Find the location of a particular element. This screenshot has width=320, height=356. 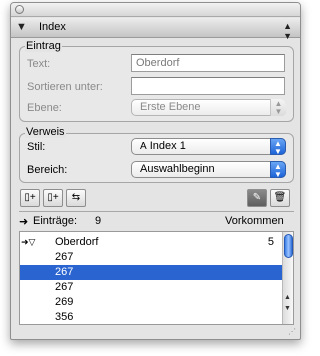

entries-label: Einträge: is located at coordinates (55, 221).